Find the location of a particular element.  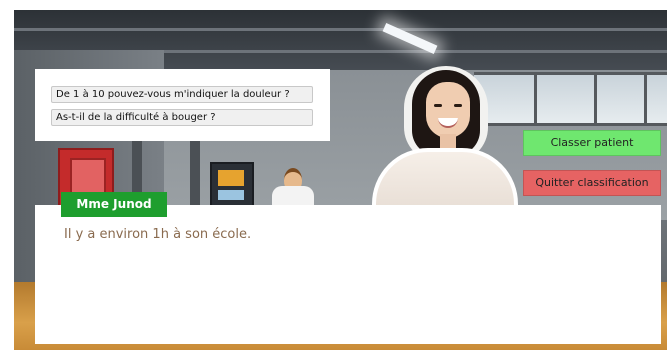

nurse-face is located at coordinates (448, 110).